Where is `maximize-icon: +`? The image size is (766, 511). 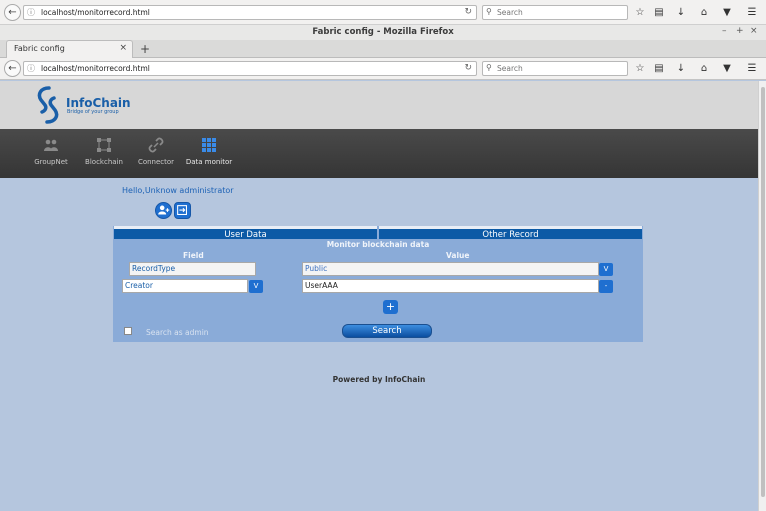
maximize-icon: + is located at coordinates (740, 31).